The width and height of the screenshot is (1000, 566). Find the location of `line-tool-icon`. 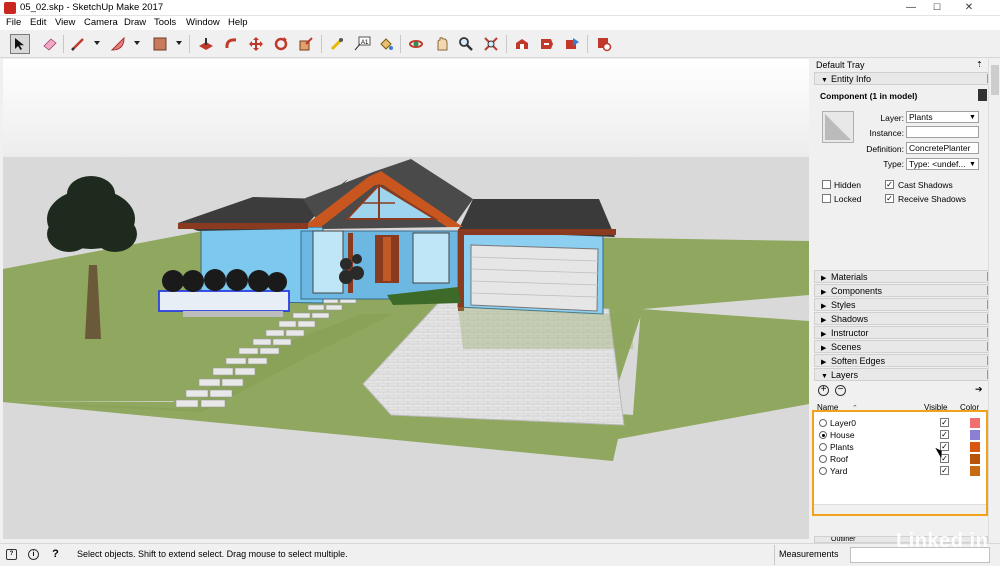

line-tool-icon is located at coordinates (78, 44).